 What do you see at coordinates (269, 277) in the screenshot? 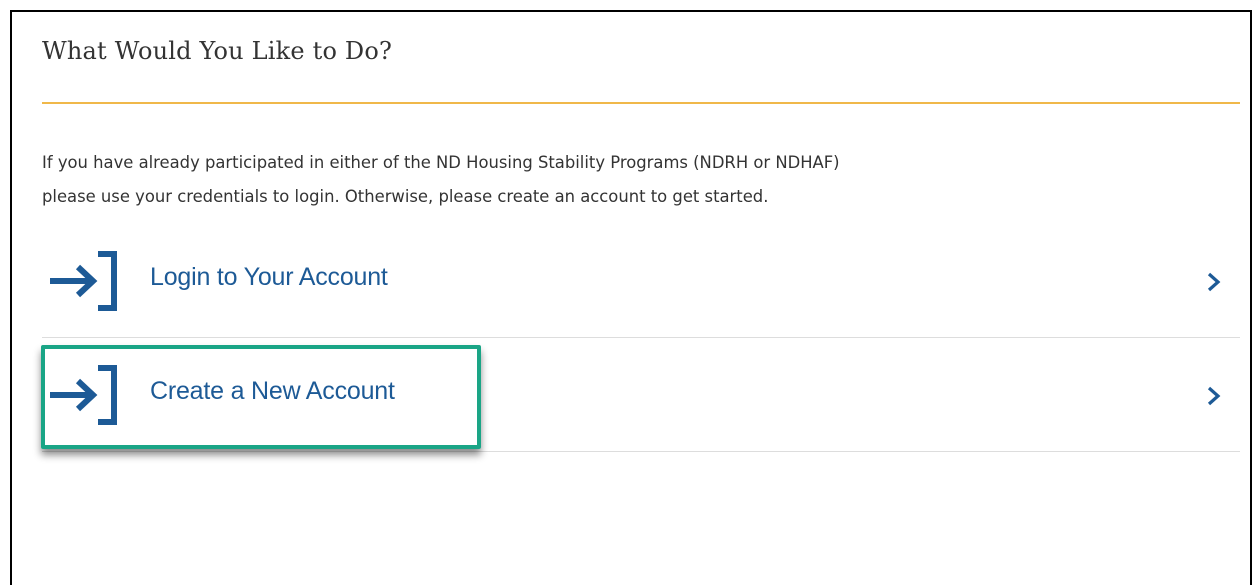
I see `login-account-label: Login to Your Account` at bounding box center [269, 277].